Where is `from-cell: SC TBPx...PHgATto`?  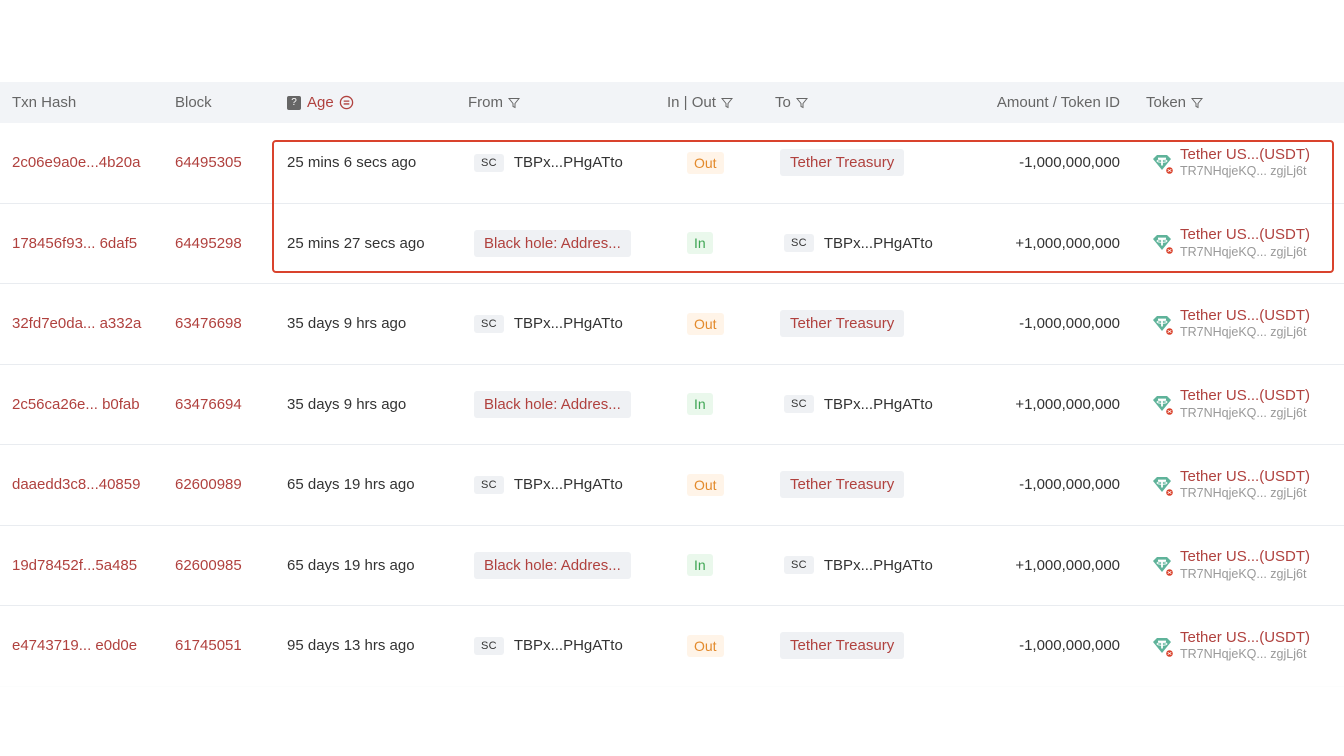
from-cell: SC TBPx...PHgATto is located at coordinates (548, 324).